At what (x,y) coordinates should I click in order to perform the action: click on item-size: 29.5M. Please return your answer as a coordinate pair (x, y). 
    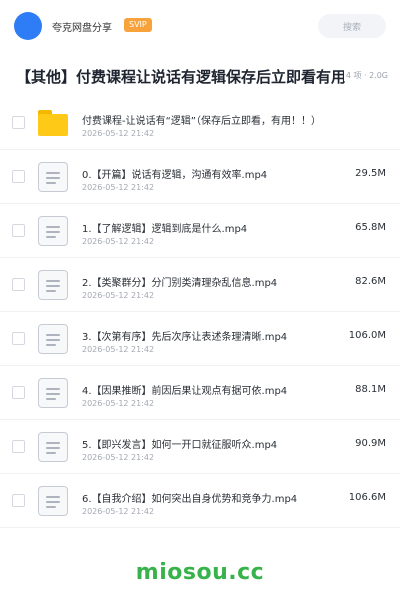
    Looking at the image, I should click on (370, 173).